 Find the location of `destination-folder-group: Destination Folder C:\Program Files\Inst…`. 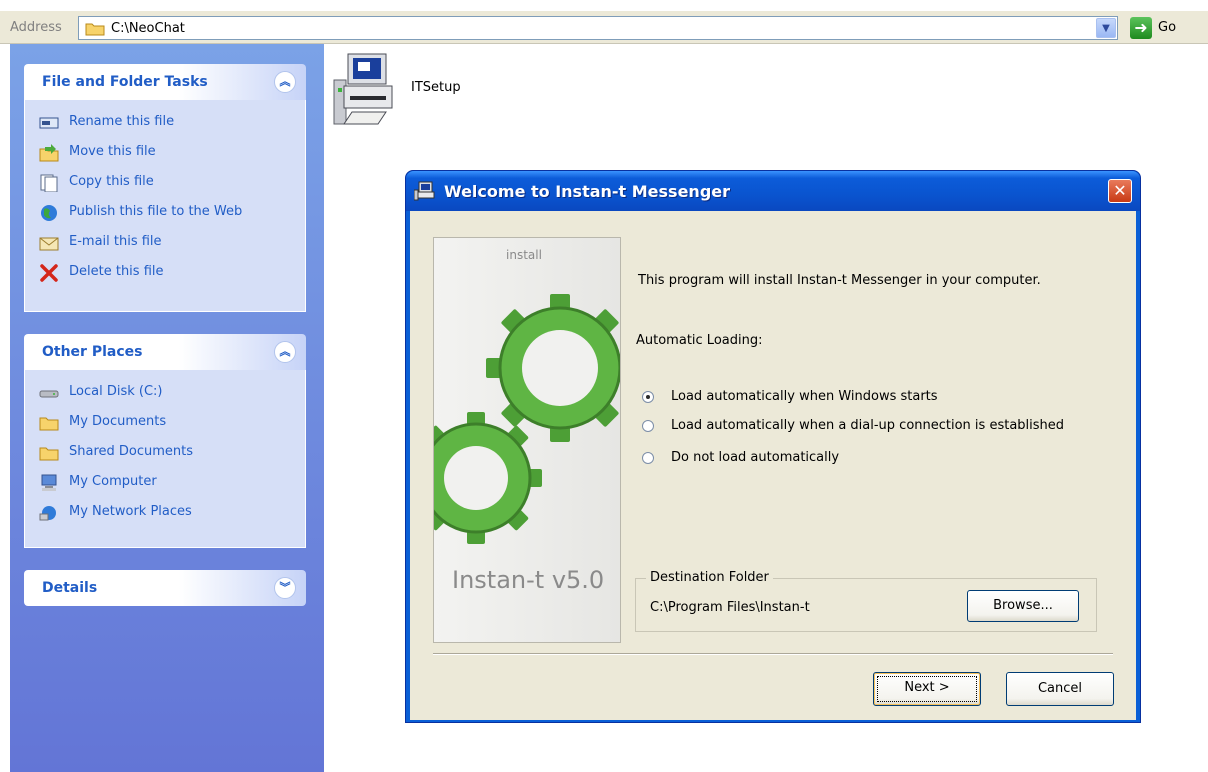

destination-folder-group: Destination Folder C:\Program Files\Inst… is located at coordinates (866, 601).